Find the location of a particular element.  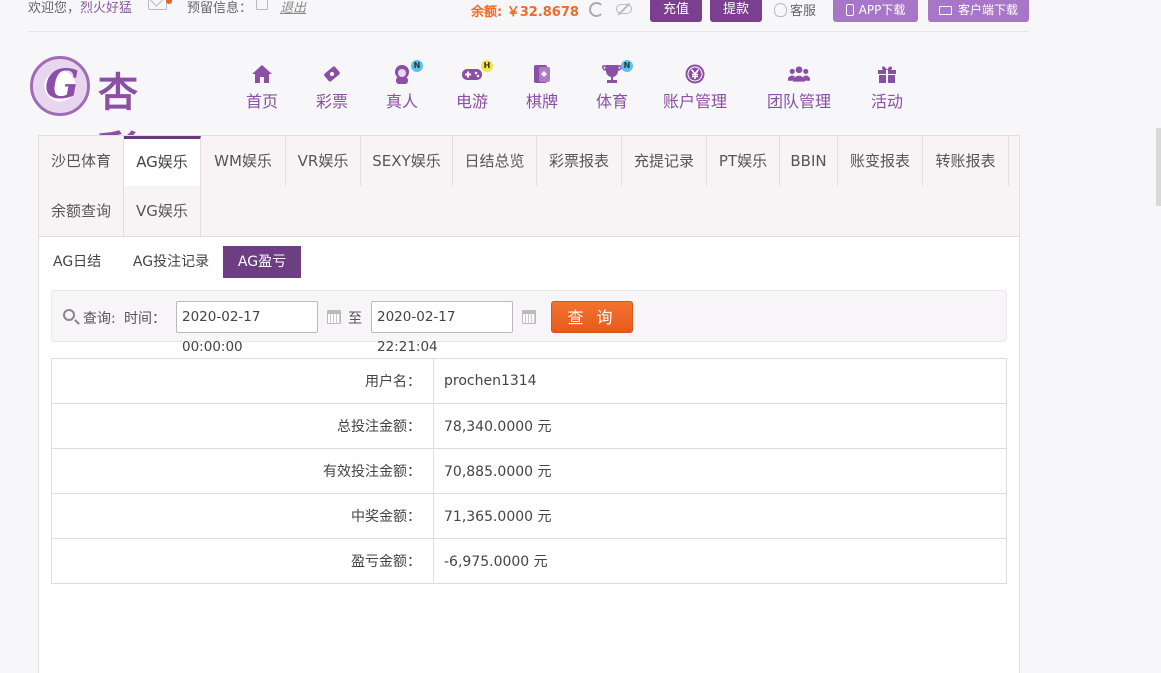

nav-item-team: 团队管理 is located at coordinates (799, 86).